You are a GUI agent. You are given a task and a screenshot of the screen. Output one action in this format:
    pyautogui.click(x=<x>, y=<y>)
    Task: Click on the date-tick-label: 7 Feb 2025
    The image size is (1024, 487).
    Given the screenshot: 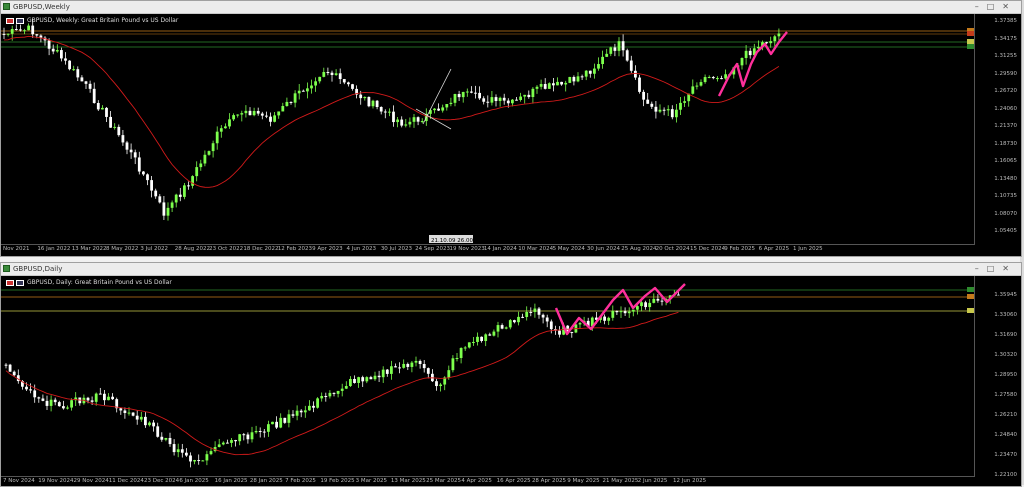 What is the action you would take?
    pyautogui.click(x=300, y=481)
    